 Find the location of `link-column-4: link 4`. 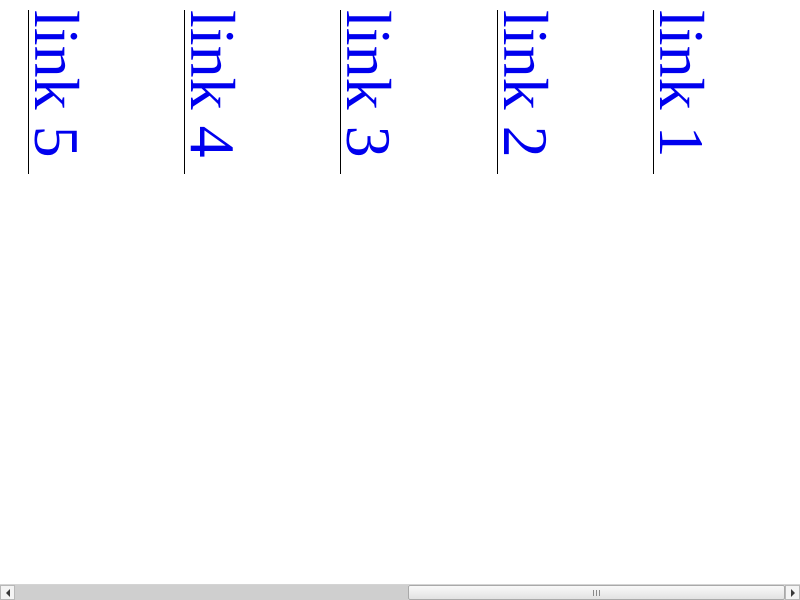

link-column-4: link 4 is located at coordinates (212, 92).